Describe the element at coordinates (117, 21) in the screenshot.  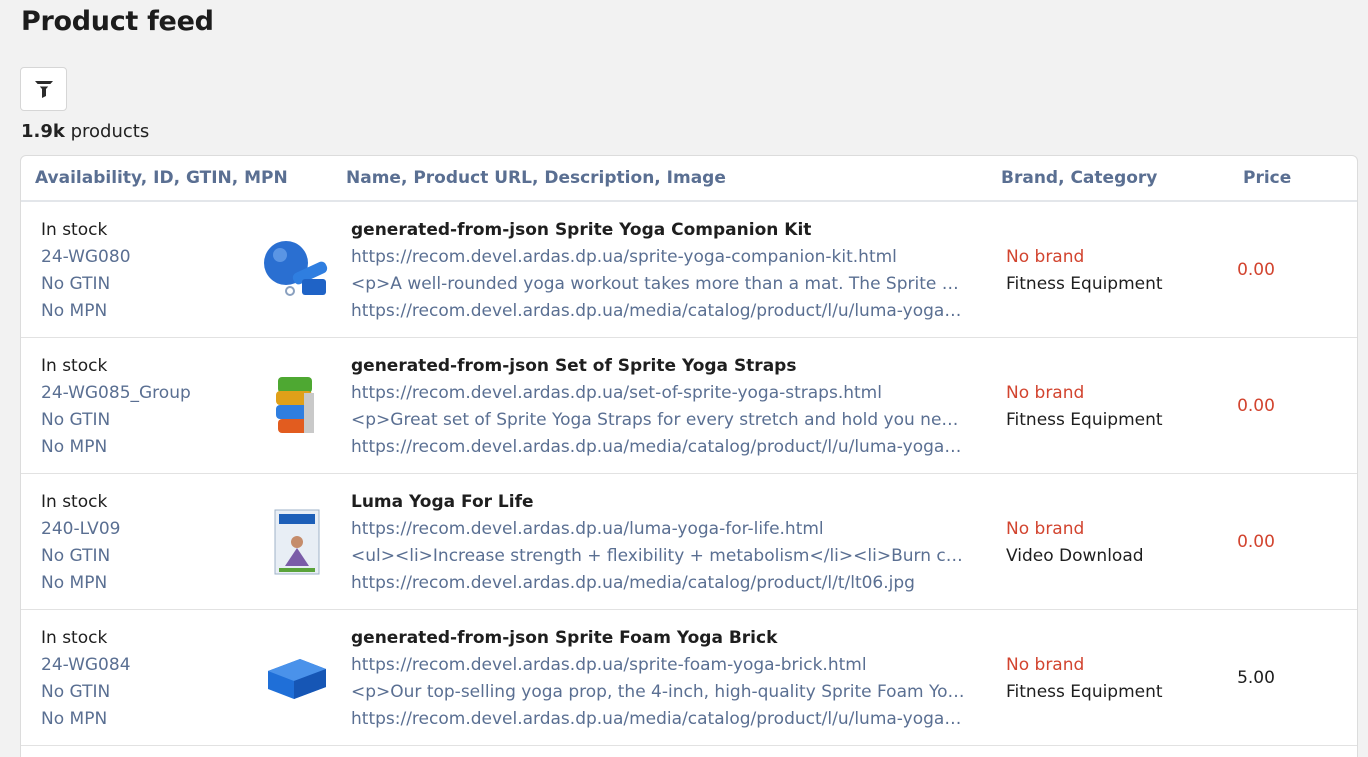
I see `page-title: Product feed` at that location.